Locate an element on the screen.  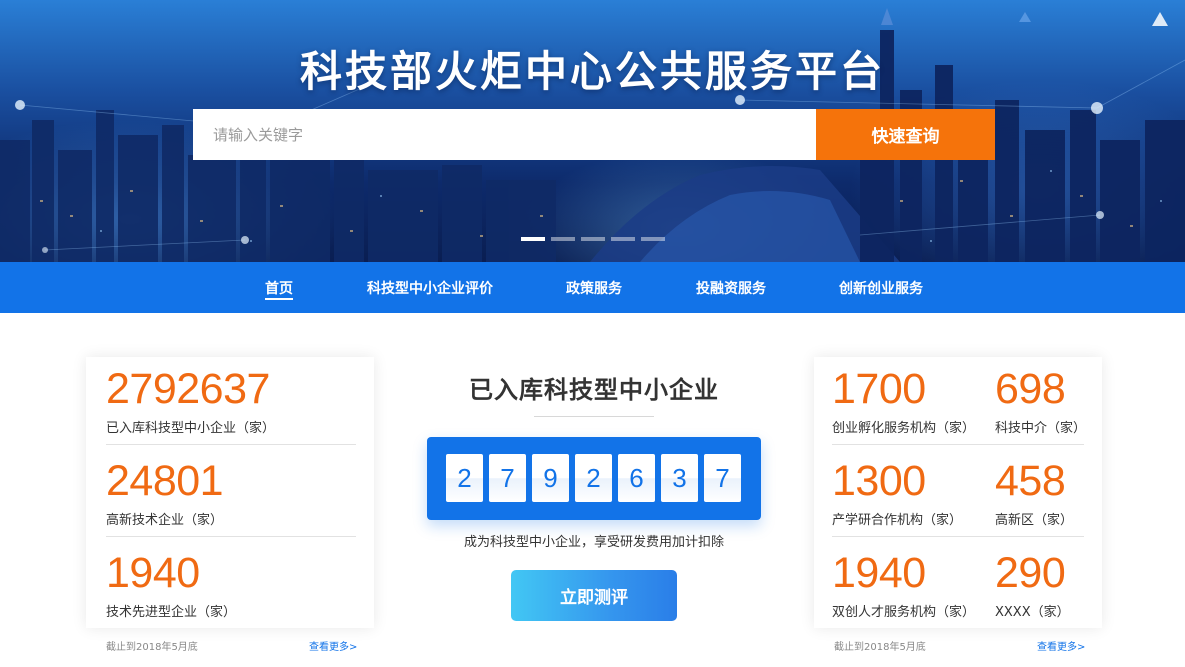
stat-label: 高新区（家） is located at coordinates (1034, 520).